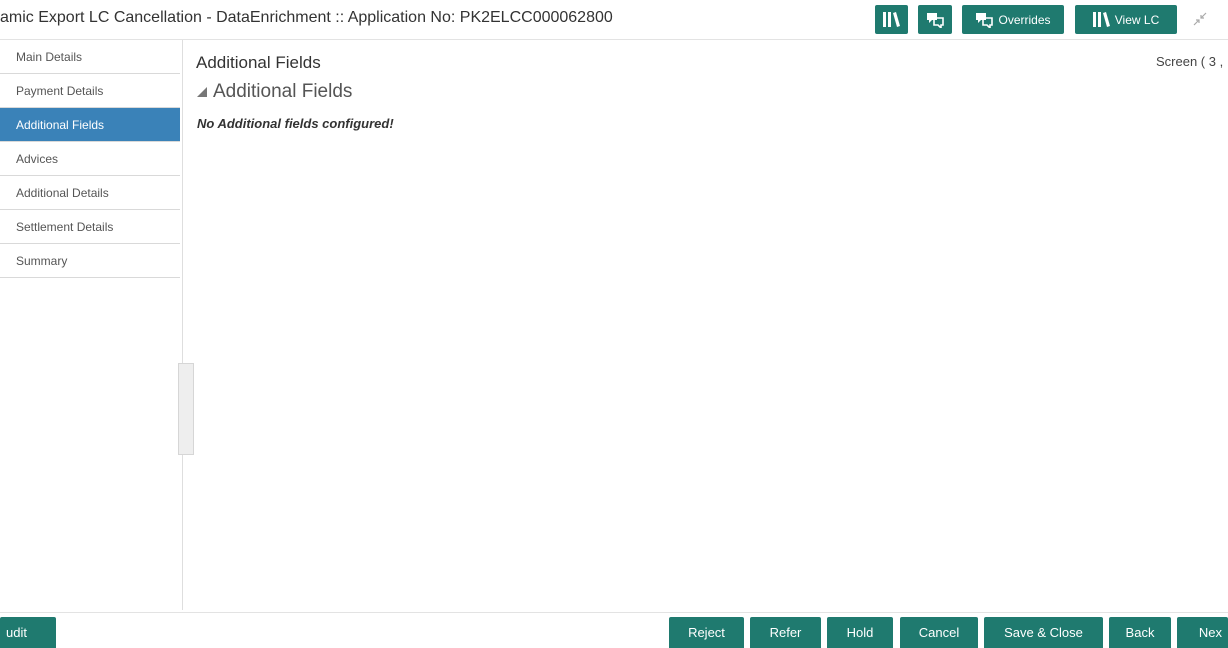  What do you see at coordinates (90, 261) in the screenshot?
I see `sidebar-item-summary: Summary` at bounding box center [90, 261].